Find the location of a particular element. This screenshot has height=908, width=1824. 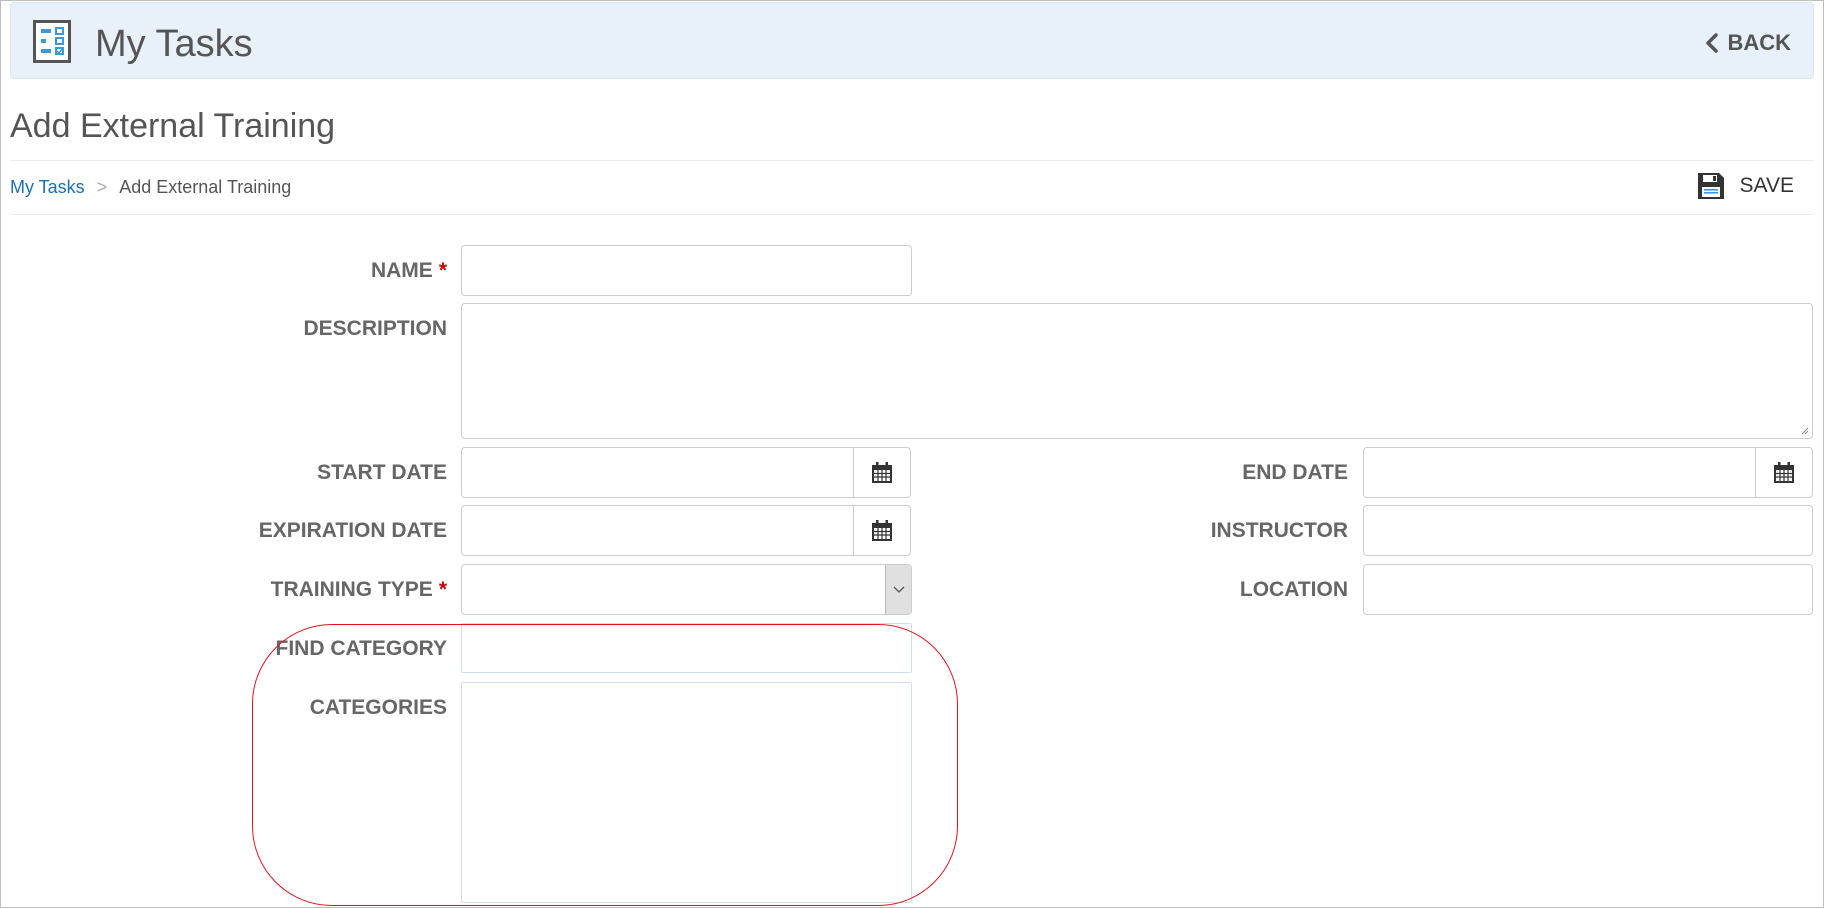

page-title: Add External Training is located at coordinates (173, 126).